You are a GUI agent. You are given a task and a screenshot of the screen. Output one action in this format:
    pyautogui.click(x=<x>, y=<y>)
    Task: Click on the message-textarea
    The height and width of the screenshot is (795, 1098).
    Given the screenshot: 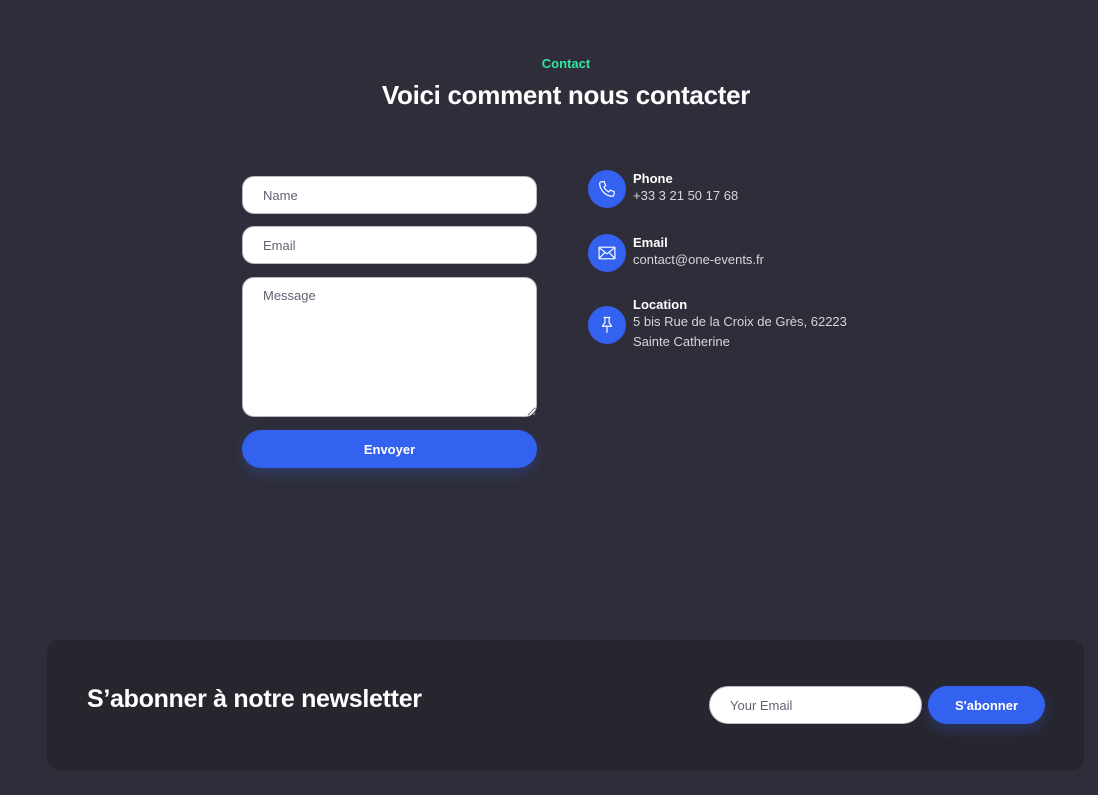 What is the action you would take?
    pyautogui.click(x=389, y=347)
    